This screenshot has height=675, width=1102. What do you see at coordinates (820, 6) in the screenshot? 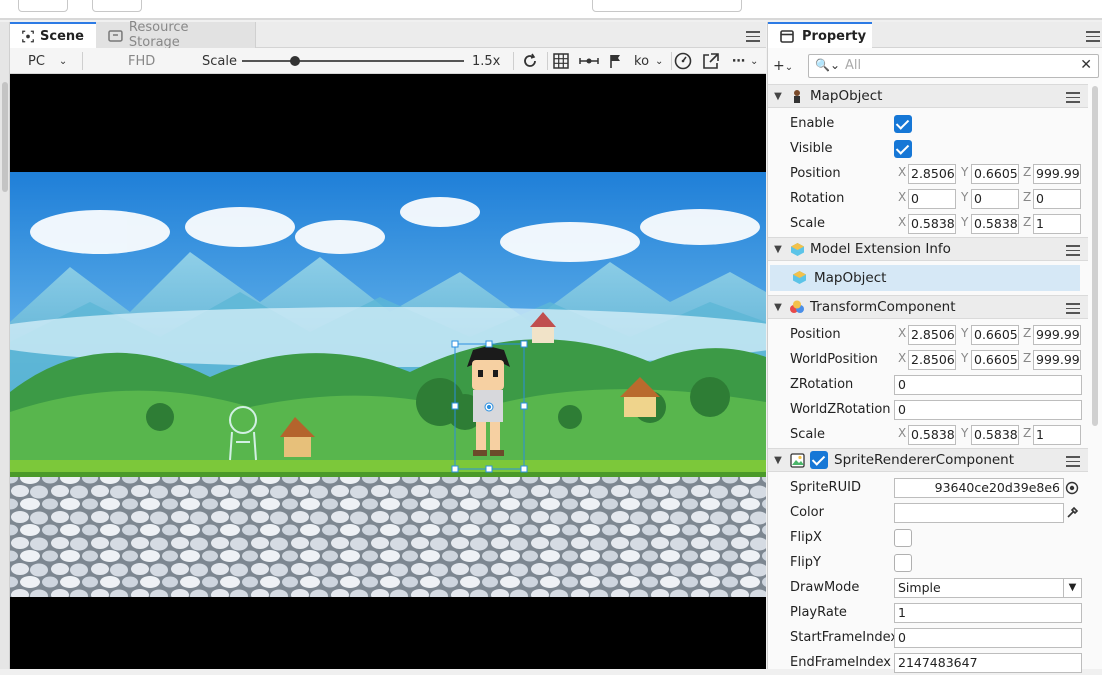
I see `top-right-button` at bounding box center [820, 6].